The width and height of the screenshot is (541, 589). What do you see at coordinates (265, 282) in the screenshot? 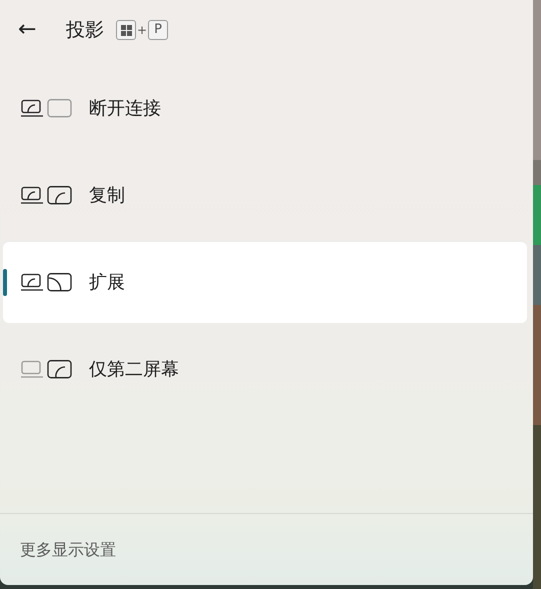
I see `projection-option: 扩展` at bounding box center [265, 282].